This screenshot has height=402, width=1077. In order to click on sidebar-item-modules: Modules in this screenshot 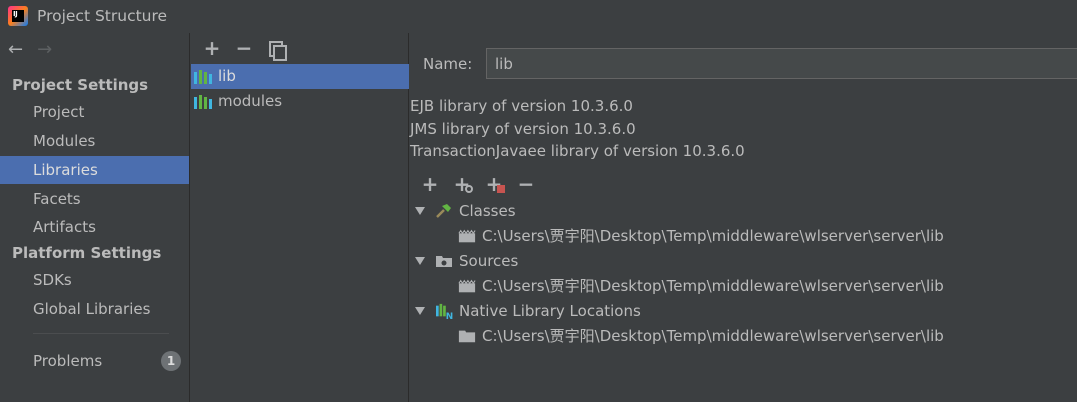, I will do `click(94, 141)`.